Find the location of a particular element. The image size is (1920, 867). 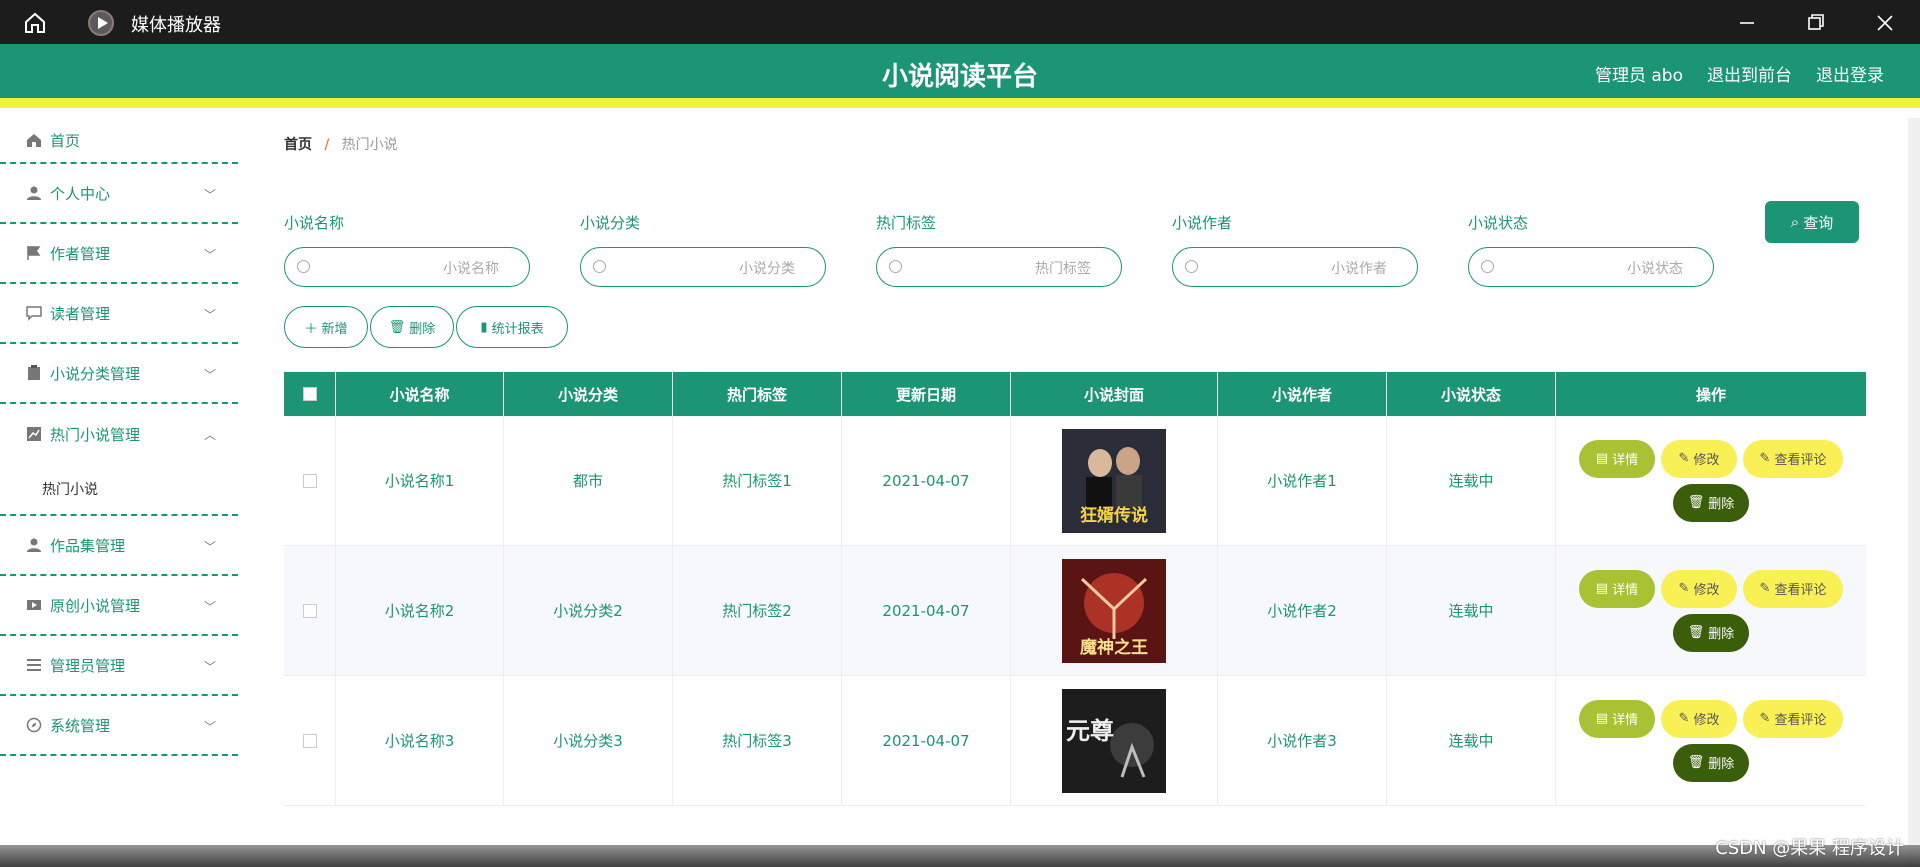

novel-status-input: 小说状态 is located at coordinates (1591, 267).